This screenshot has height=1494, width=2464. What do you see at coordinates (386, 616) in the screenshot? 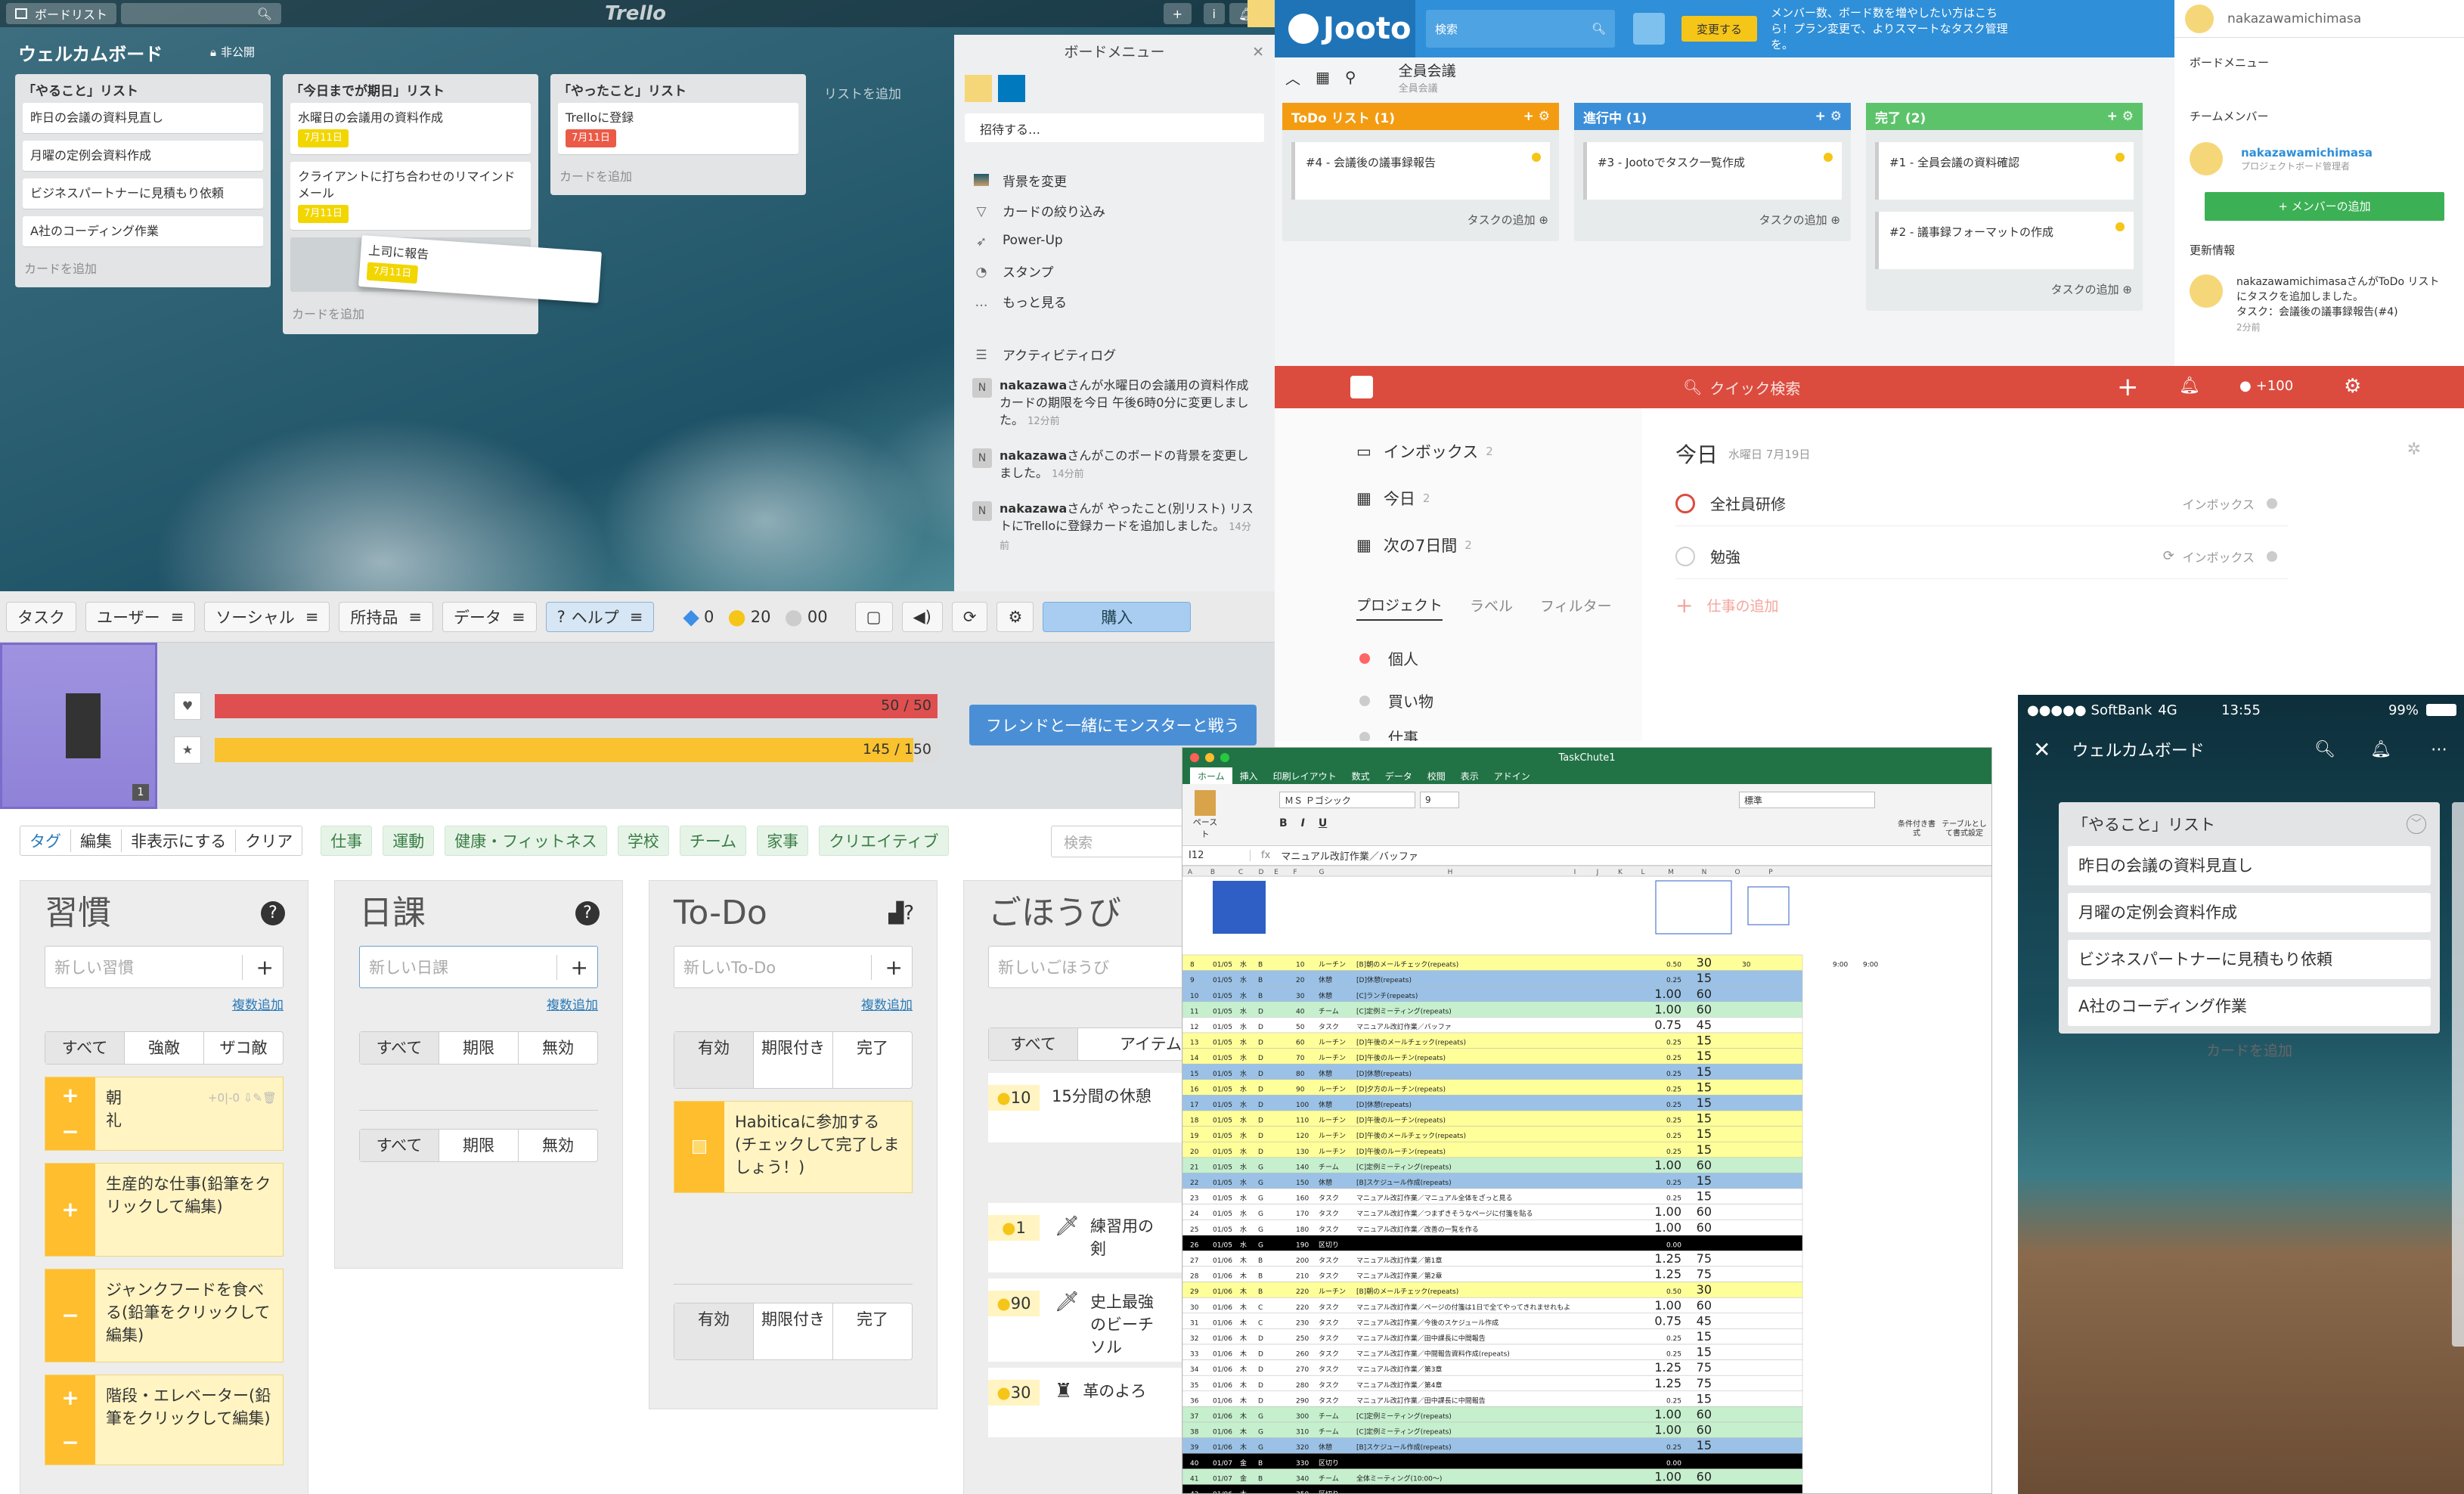
I see `menu-inventory: 所持品 ≡` at bounding box center [386, 616].